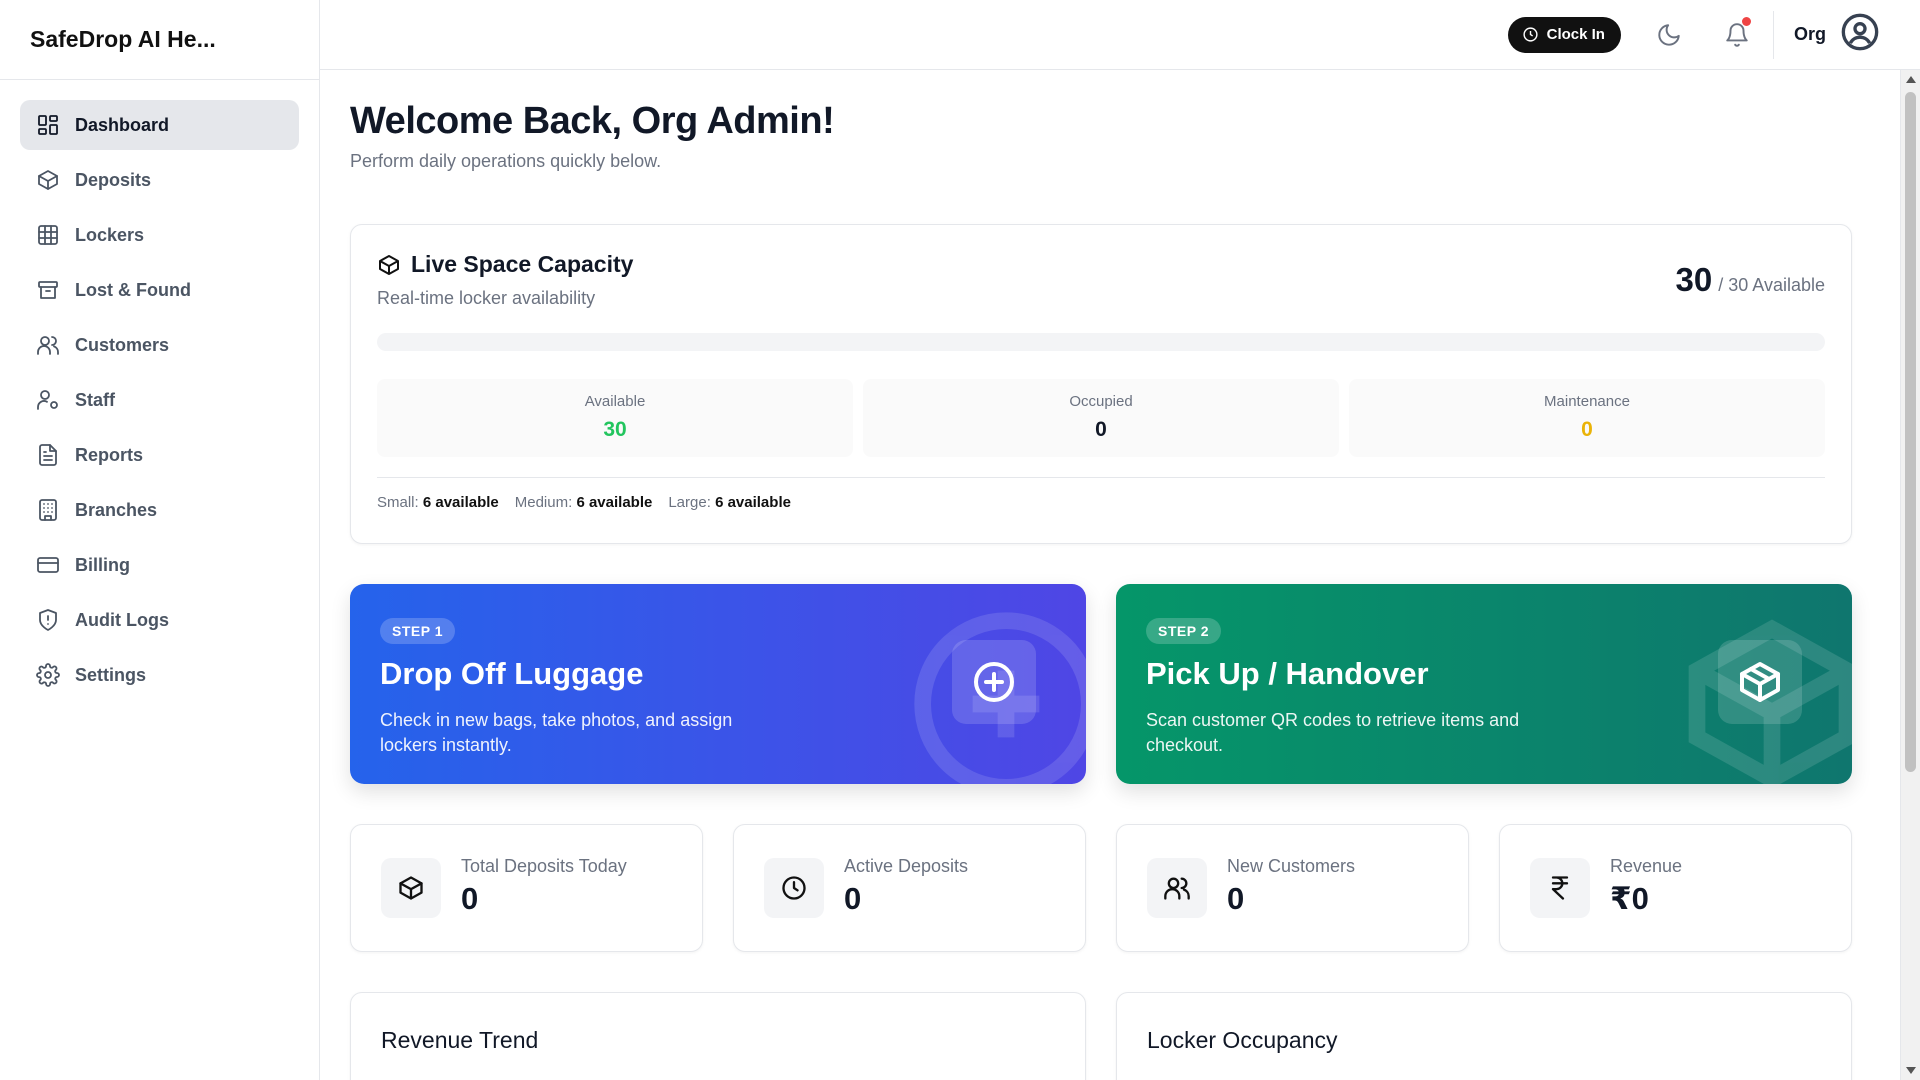 The width and height of the screenshot is (1920, 1080). Describe the element at coordinates (689, 502) in the screenshot. I see `size-label: Large:` at that location.